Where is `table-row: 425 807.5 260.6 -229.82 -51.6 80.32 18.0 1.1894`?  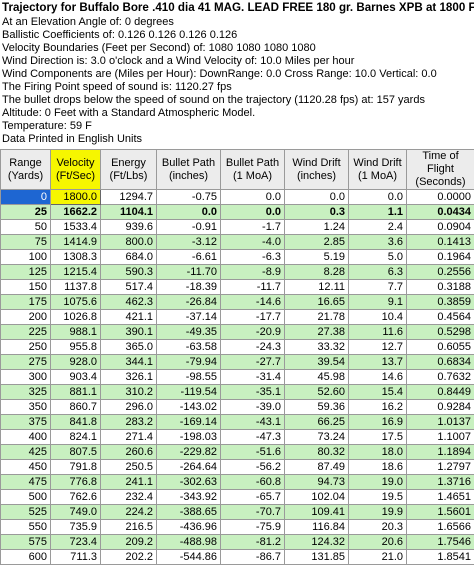 table-row: 425 807.5 260.6 -229.82 -51.6 80.32 18.0 1.1894 is located at coordinates (237, 452).